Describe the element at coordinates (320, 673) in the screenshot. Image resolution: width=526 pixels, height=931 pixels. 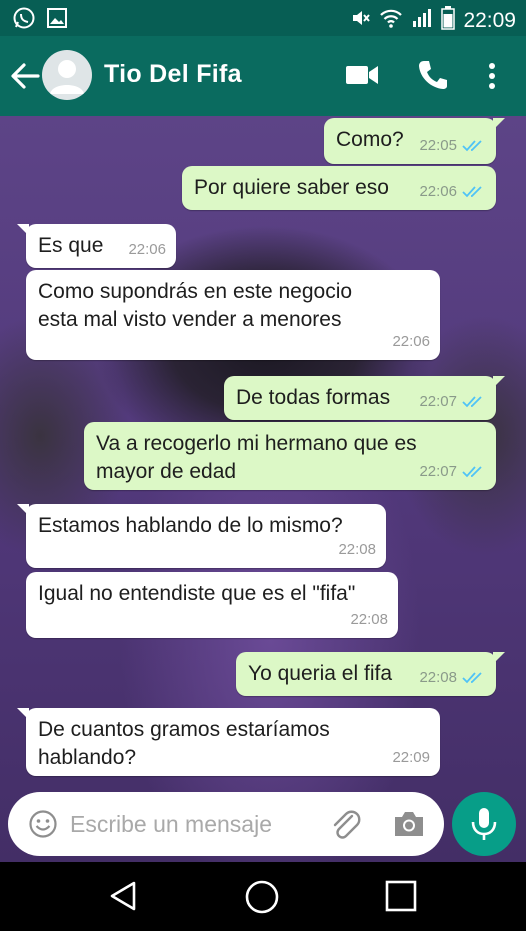
I see `message-text: Yo queria el fifa` at that location.